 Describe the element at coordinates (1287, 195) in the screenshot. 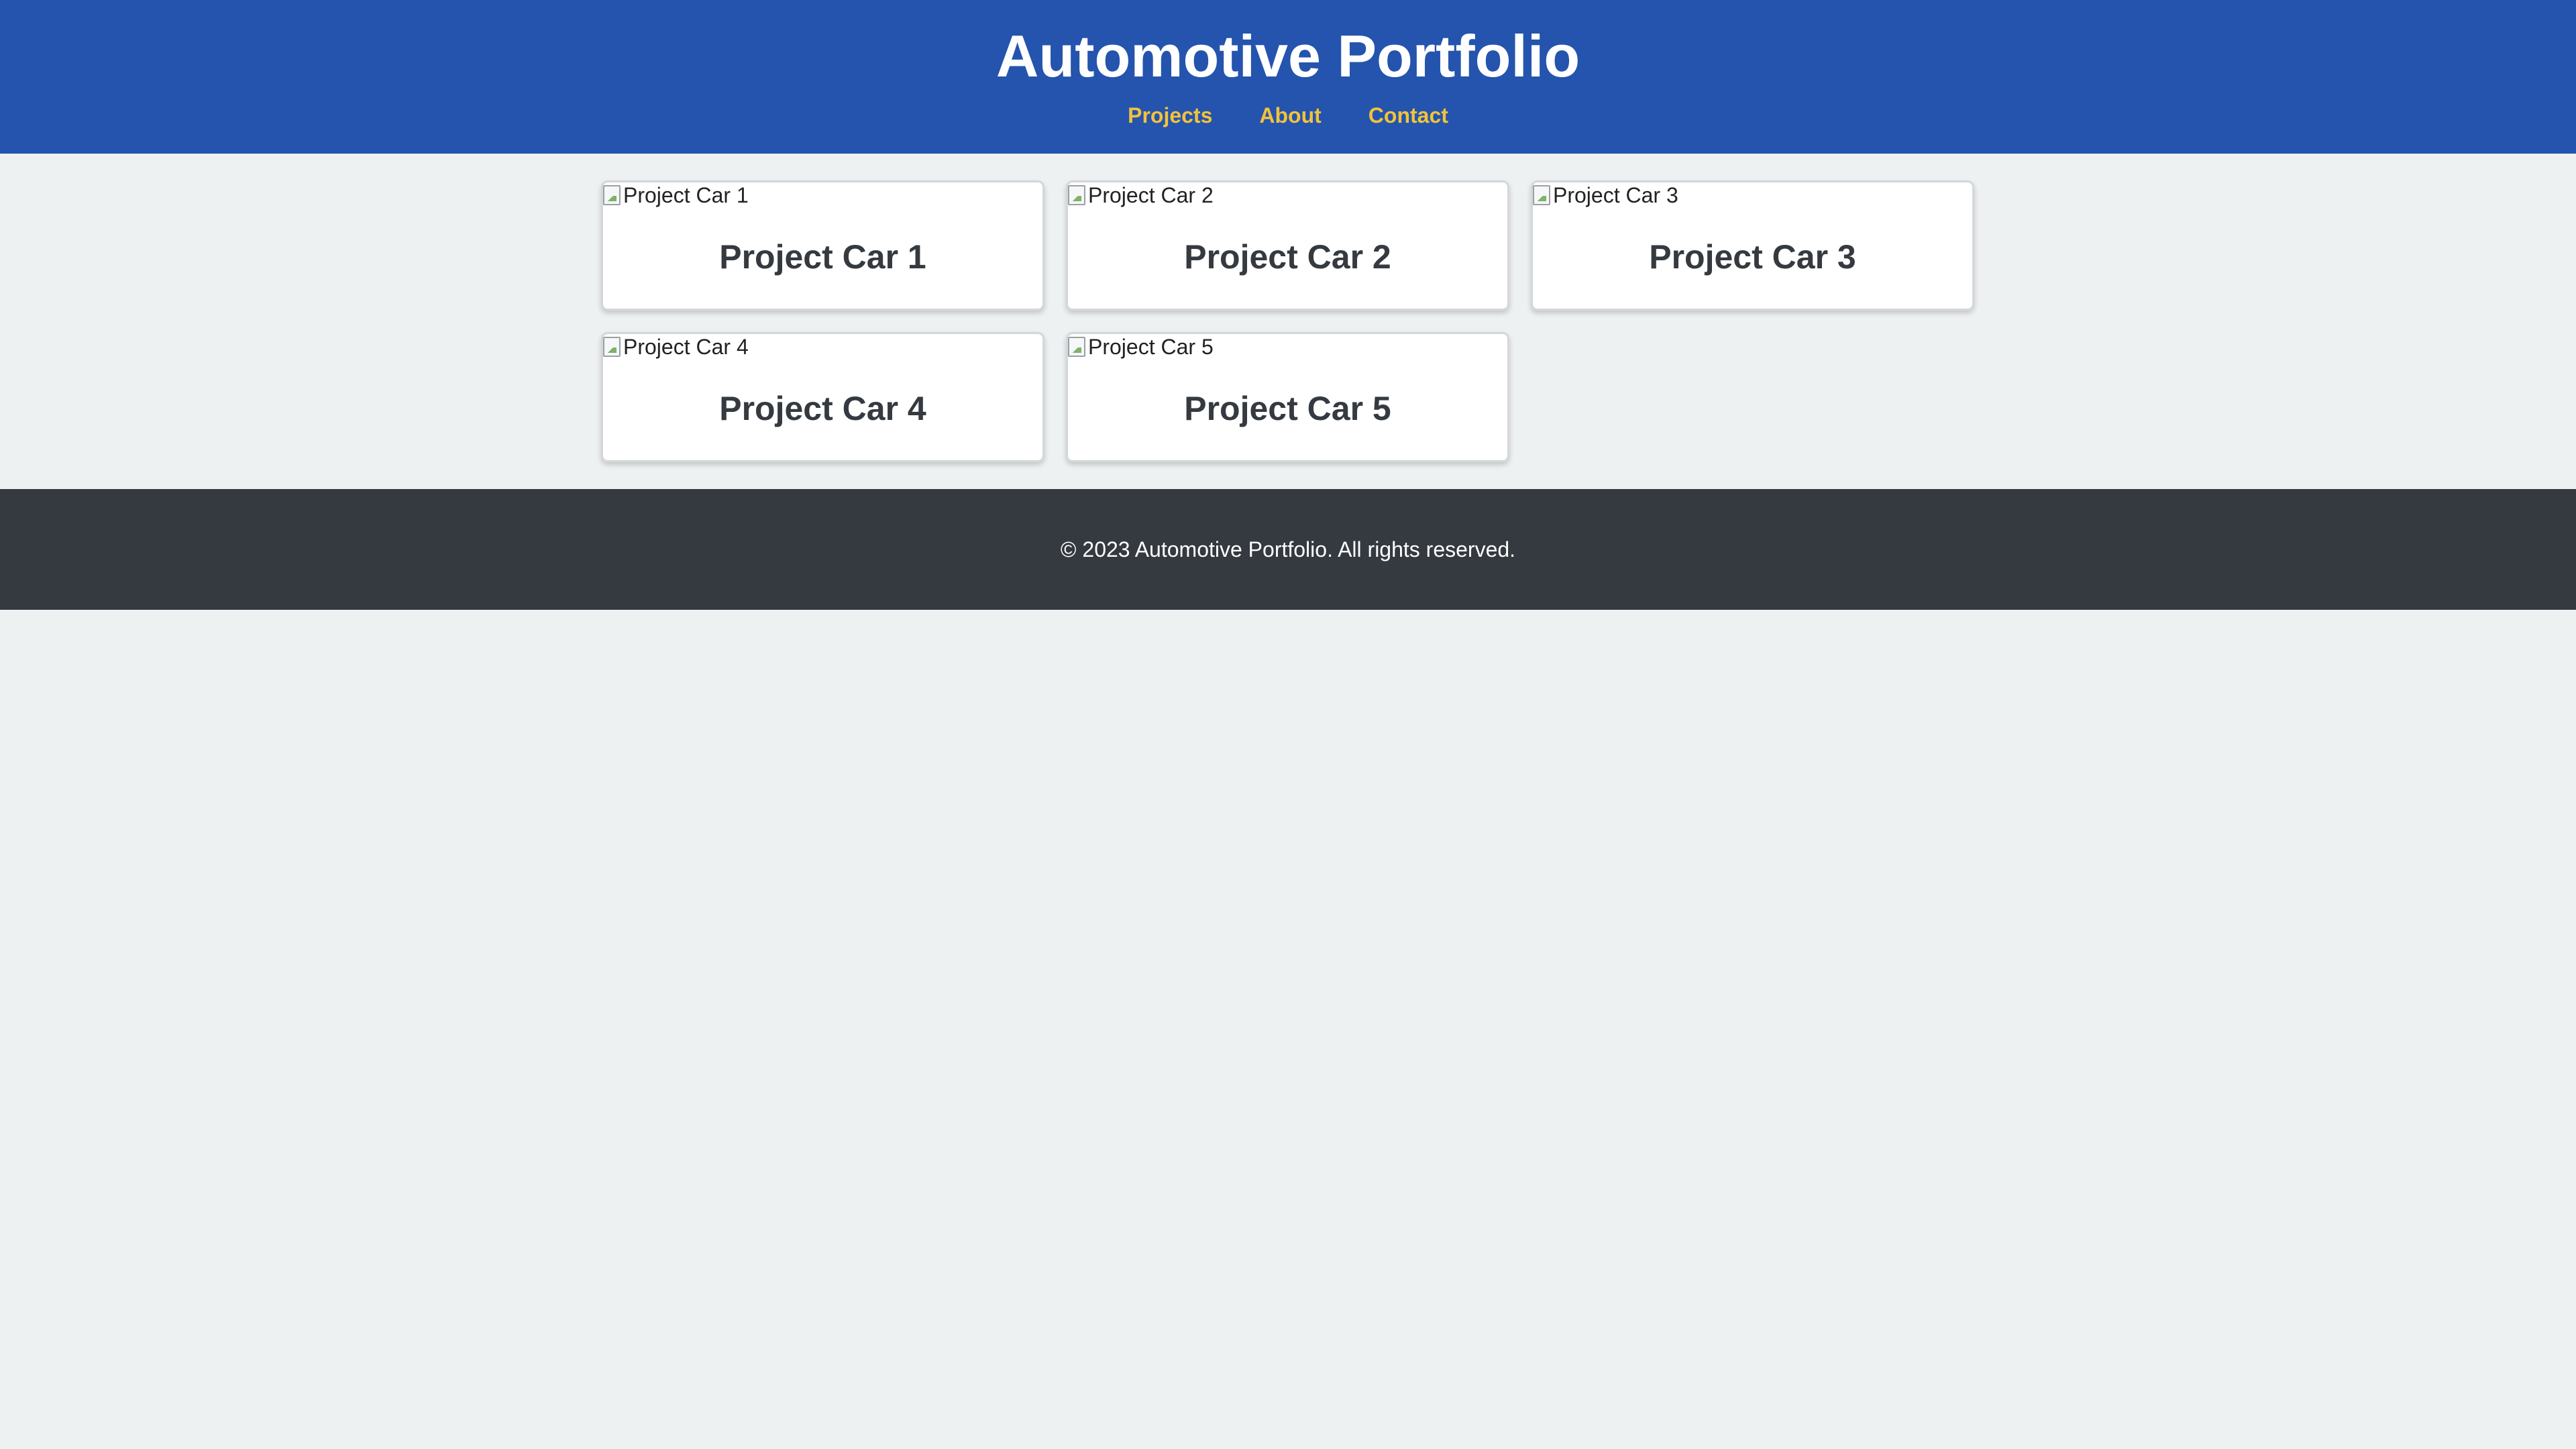

I see `project-card-image: Project Car 2` at that location.